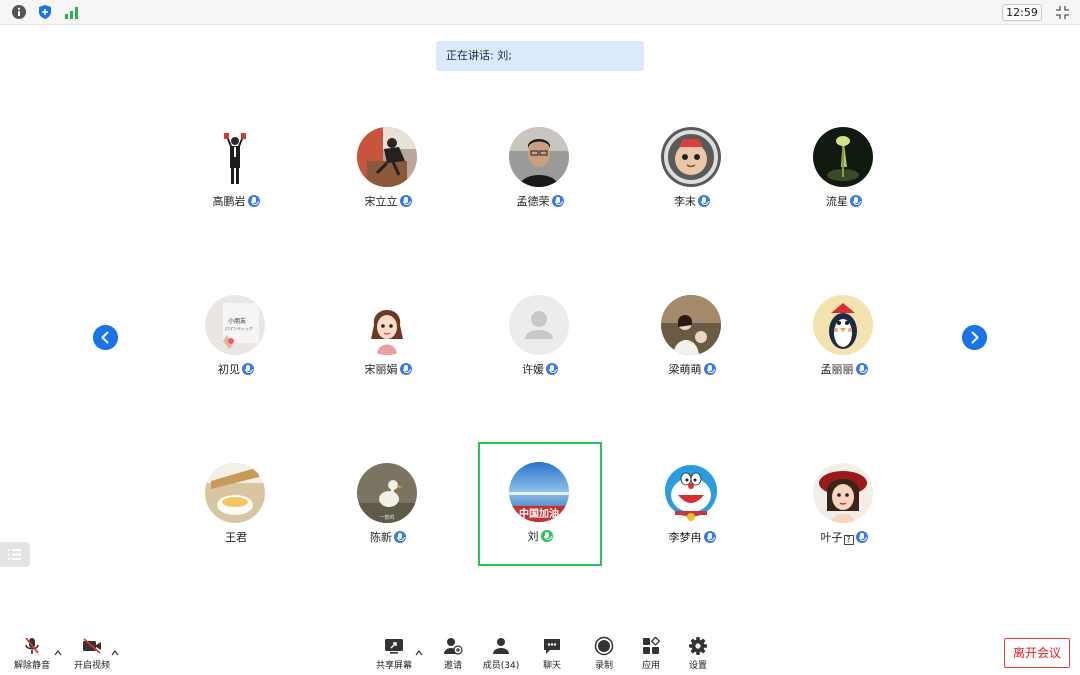 The height and width of the screenshot is (675, 1080). What do you see at coordinates (32, 645) in the screenshot?
I see `mic-muted-icon` at bounding box center [32, 645].